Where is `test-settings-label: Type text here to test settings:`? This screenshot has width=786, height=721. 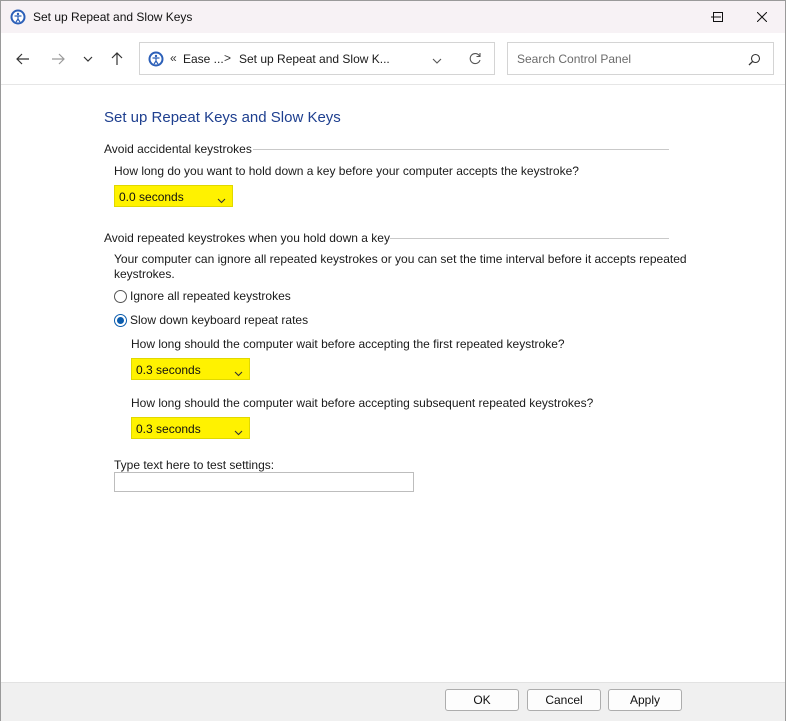
test-settings-label: Type text here to test settings: is located at coordinates (194, 465).